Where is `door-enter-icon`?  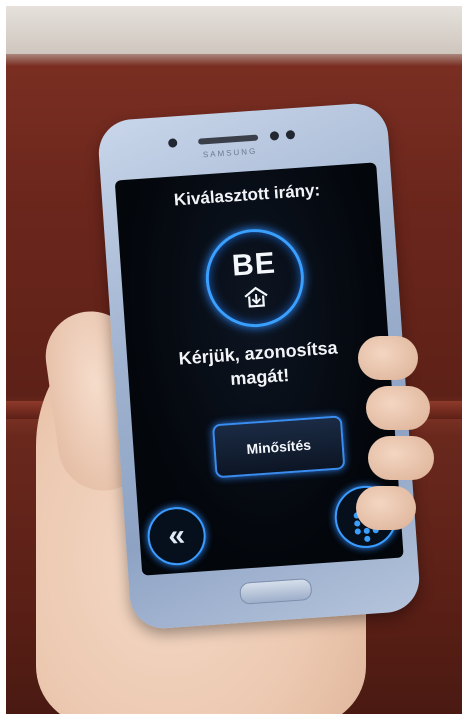
door-enter-icon is located at coordinates (256, 297).